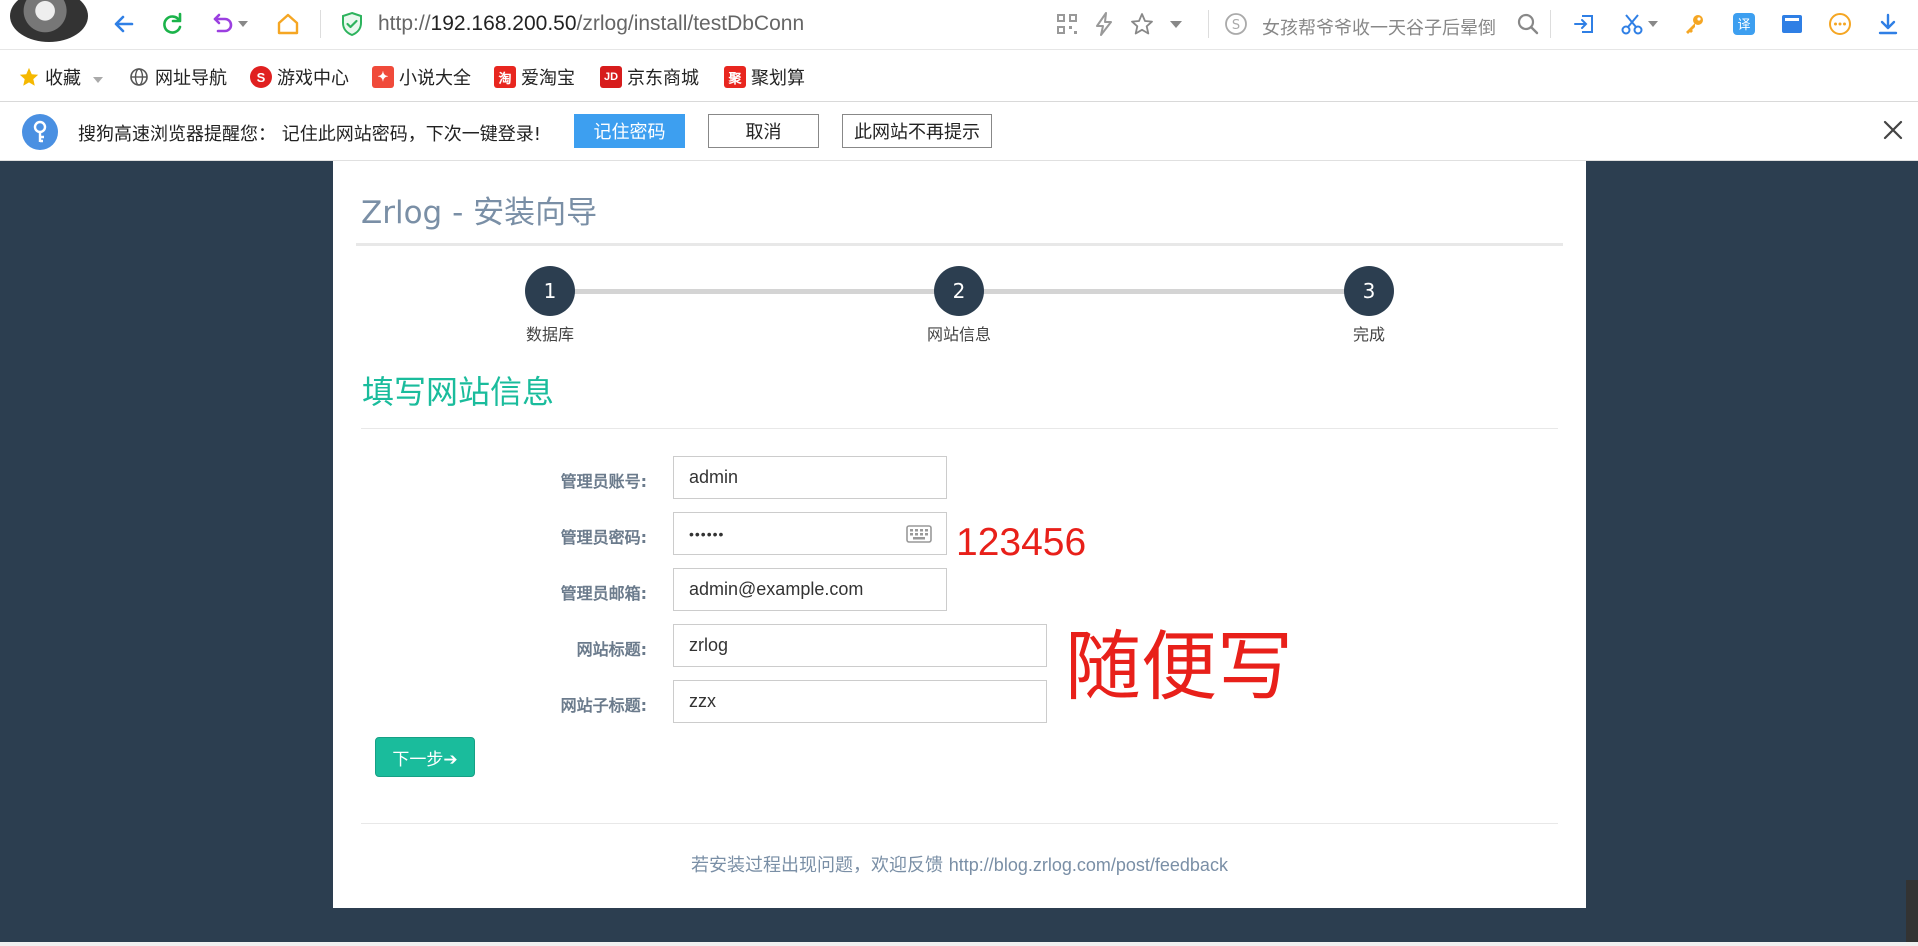 The height and width of the screenshot is (946, 1918). What do you see at coordinates (288, 24) in the screenshot?
I see `home-icon` at bounding box center [288, 24].